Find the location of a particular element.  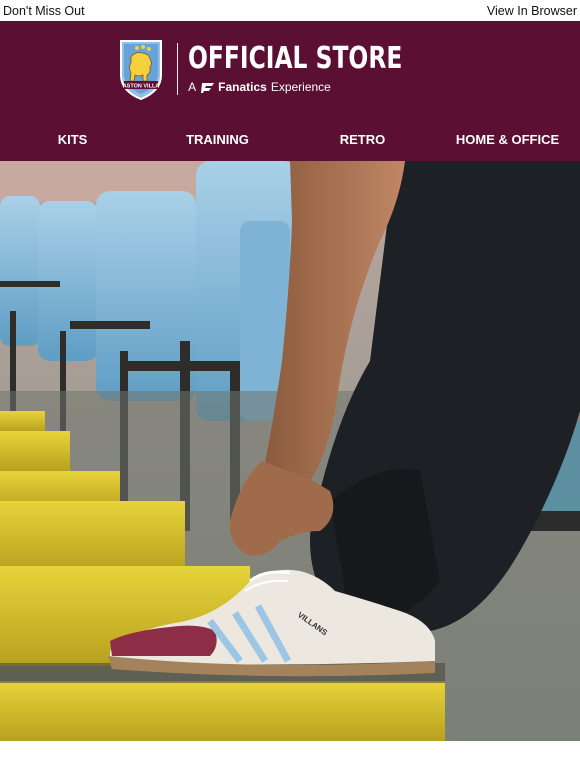

nav-item-kits: KITS is located at coordinates (72, 139).